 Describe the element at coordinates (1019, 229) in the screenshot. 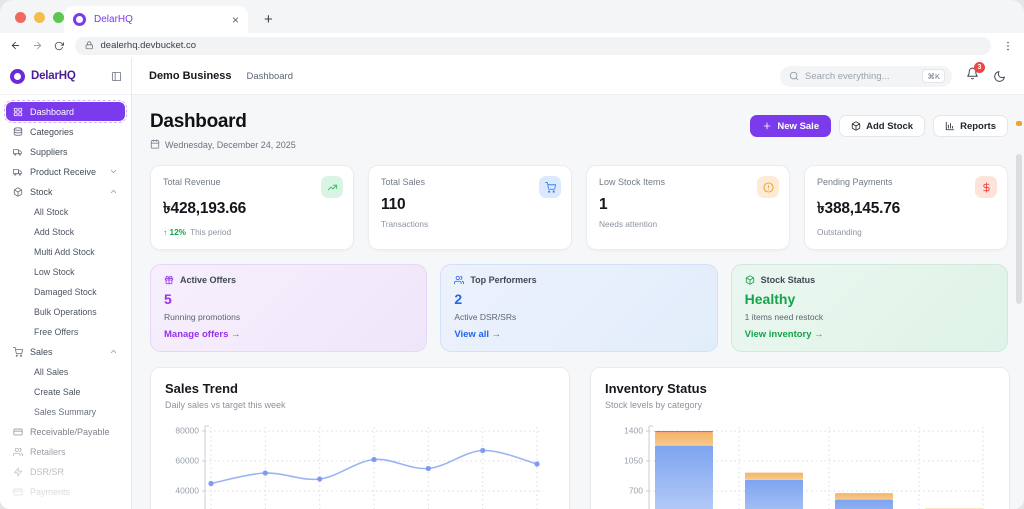

I see `scrollbar-thumb` at that location.